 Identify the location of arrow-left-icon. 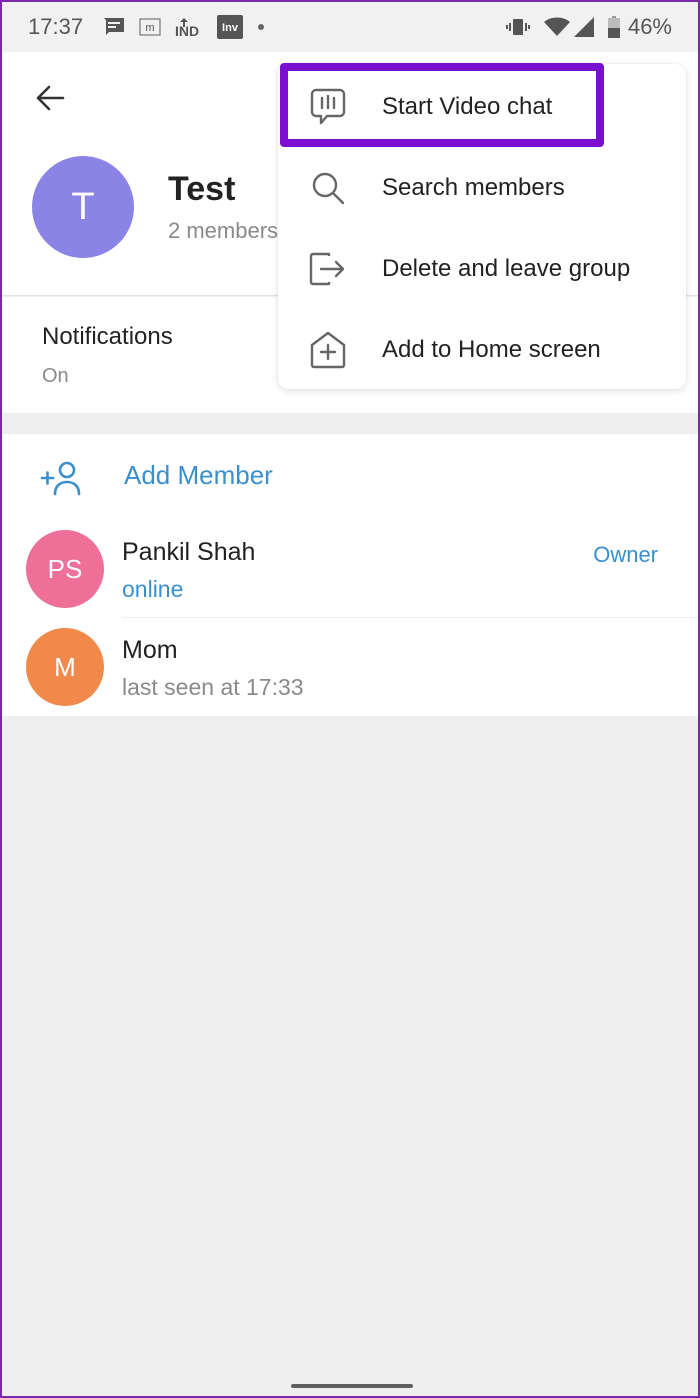
(50, 100).